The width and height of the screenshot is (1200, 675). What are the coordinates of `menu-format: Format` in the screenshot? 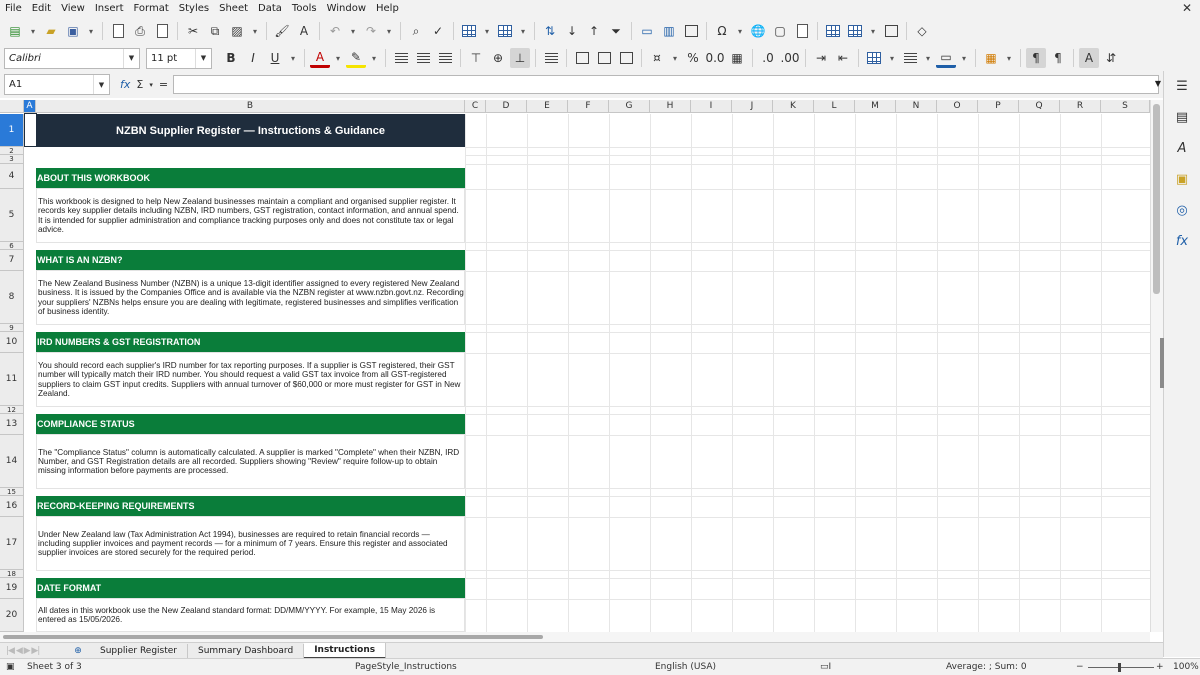 It's located at (151, 8).